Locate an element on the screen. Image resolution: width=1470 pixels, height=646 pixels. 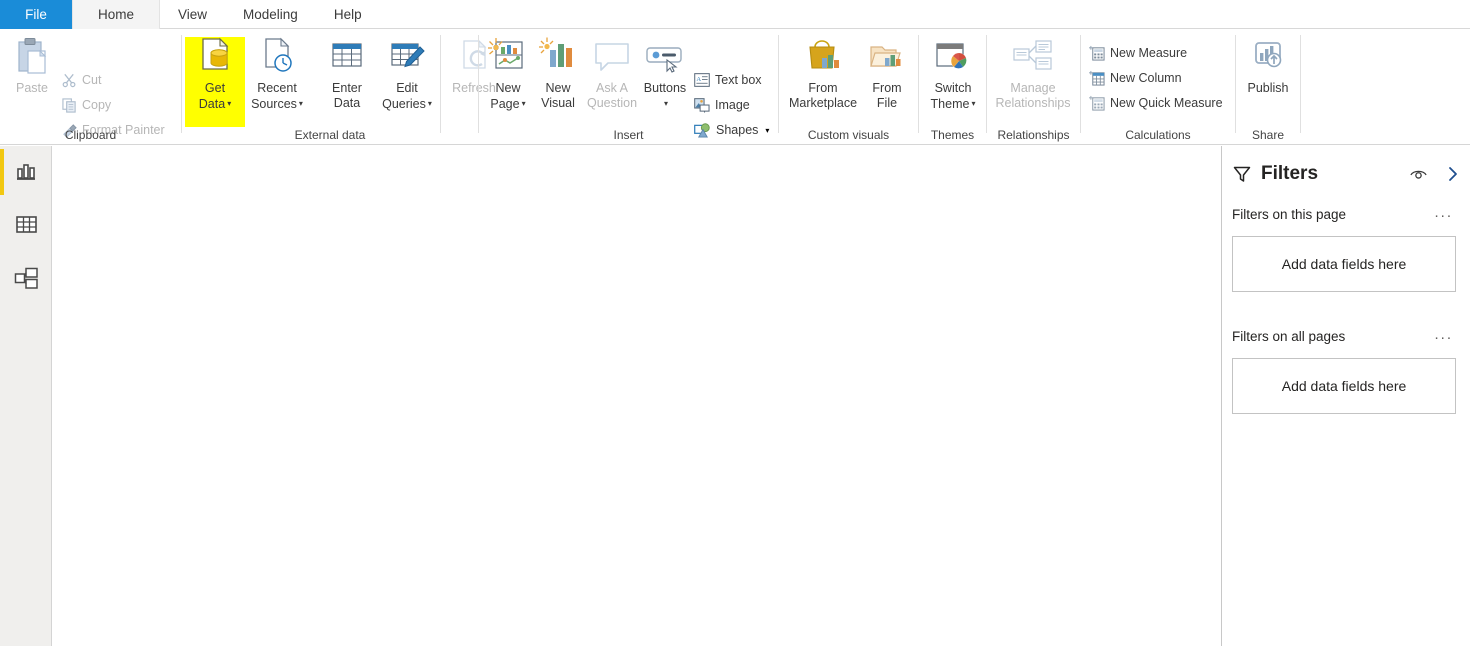
paste-button: Paste is located at coordinates (32, 64).